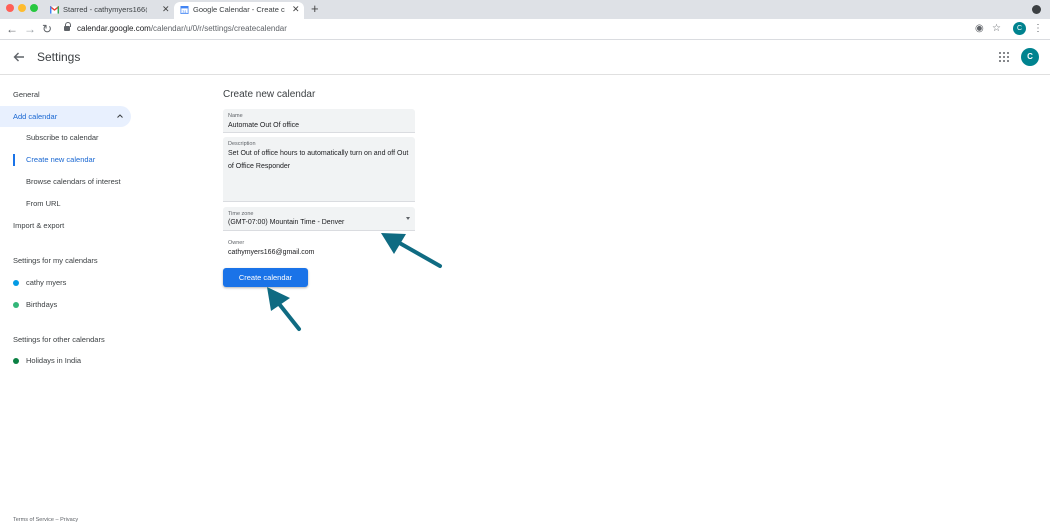 The image size is (1050, 528). What do you see at coordinates (12, 29) in the screenshot?
I see `back-icon: ←` at bounding box center [12, 29].